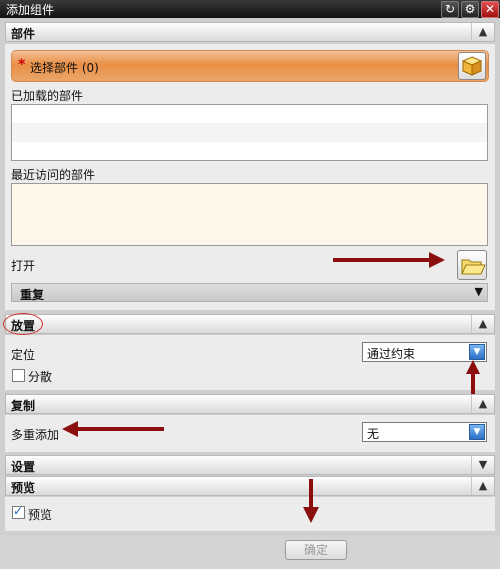 Image resolution: width=500 pixels, height=569 pixels. I want to click on reset-icon: ↻, so click(450, 9).